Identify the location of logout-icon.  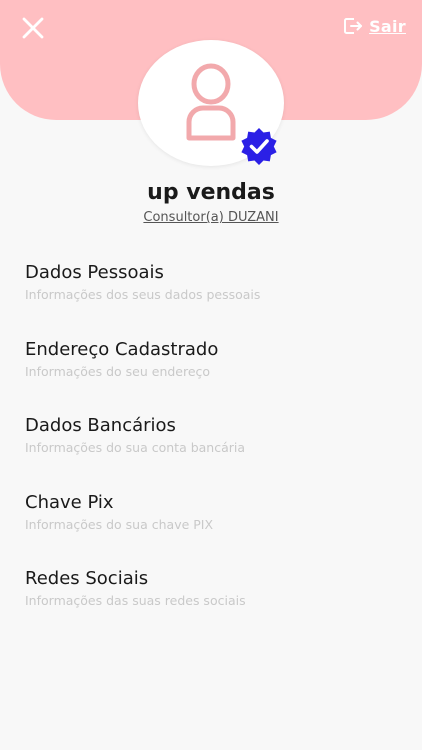
(353, 26).